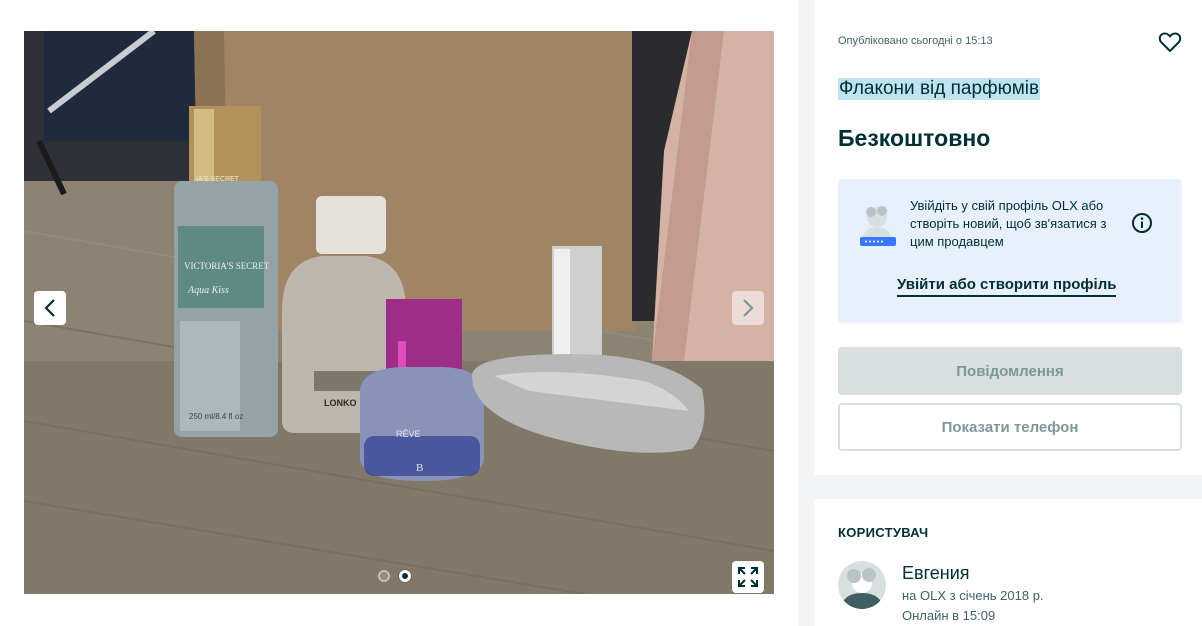 Image resolution: width=1202 pixels, height=626 pixels. What do you see at coordinates (914, 138) in the screenshot?
I see `listing-price: Безкоштовно` at bounding box center [914, 138].